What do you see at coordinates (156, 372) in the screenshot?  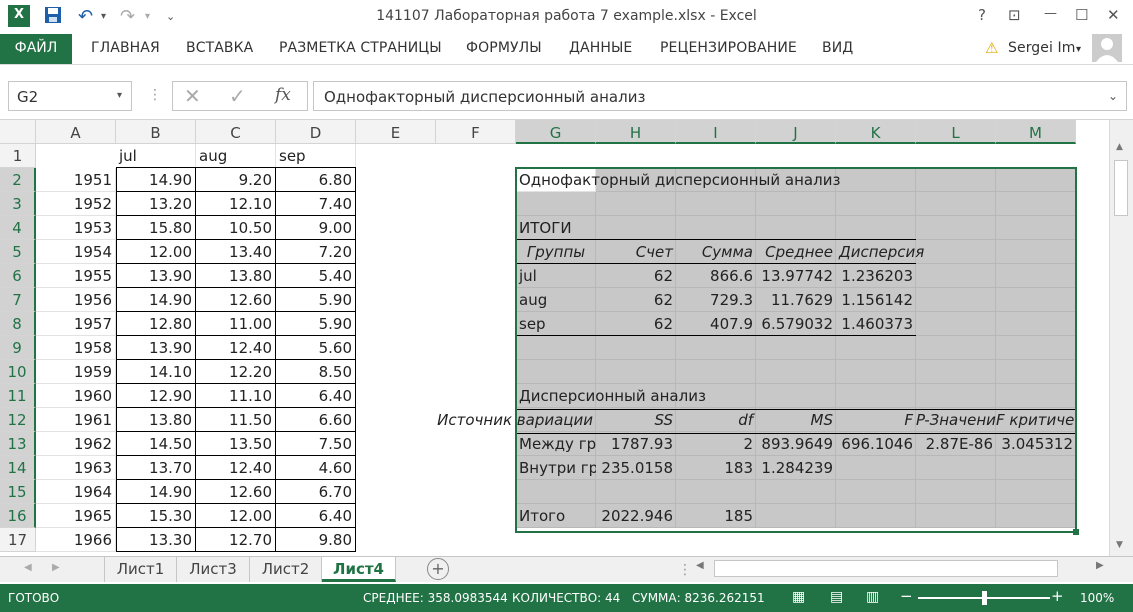 I see `value-cell: 14.10` at bounding box center [156, 372].